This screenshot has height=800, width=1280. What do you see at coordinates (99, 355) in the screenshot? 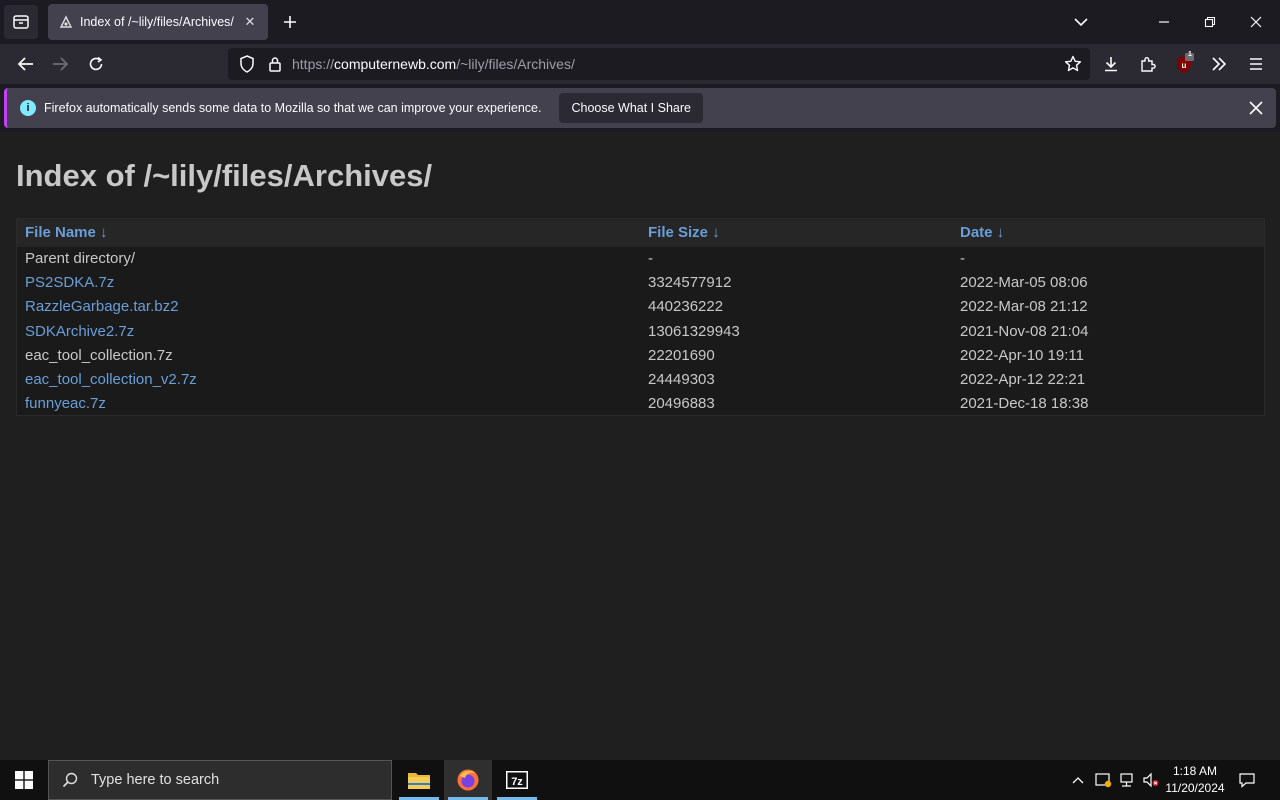
I see `file-link: eac_tool_collection.7z` at bounding box center [99, 355].